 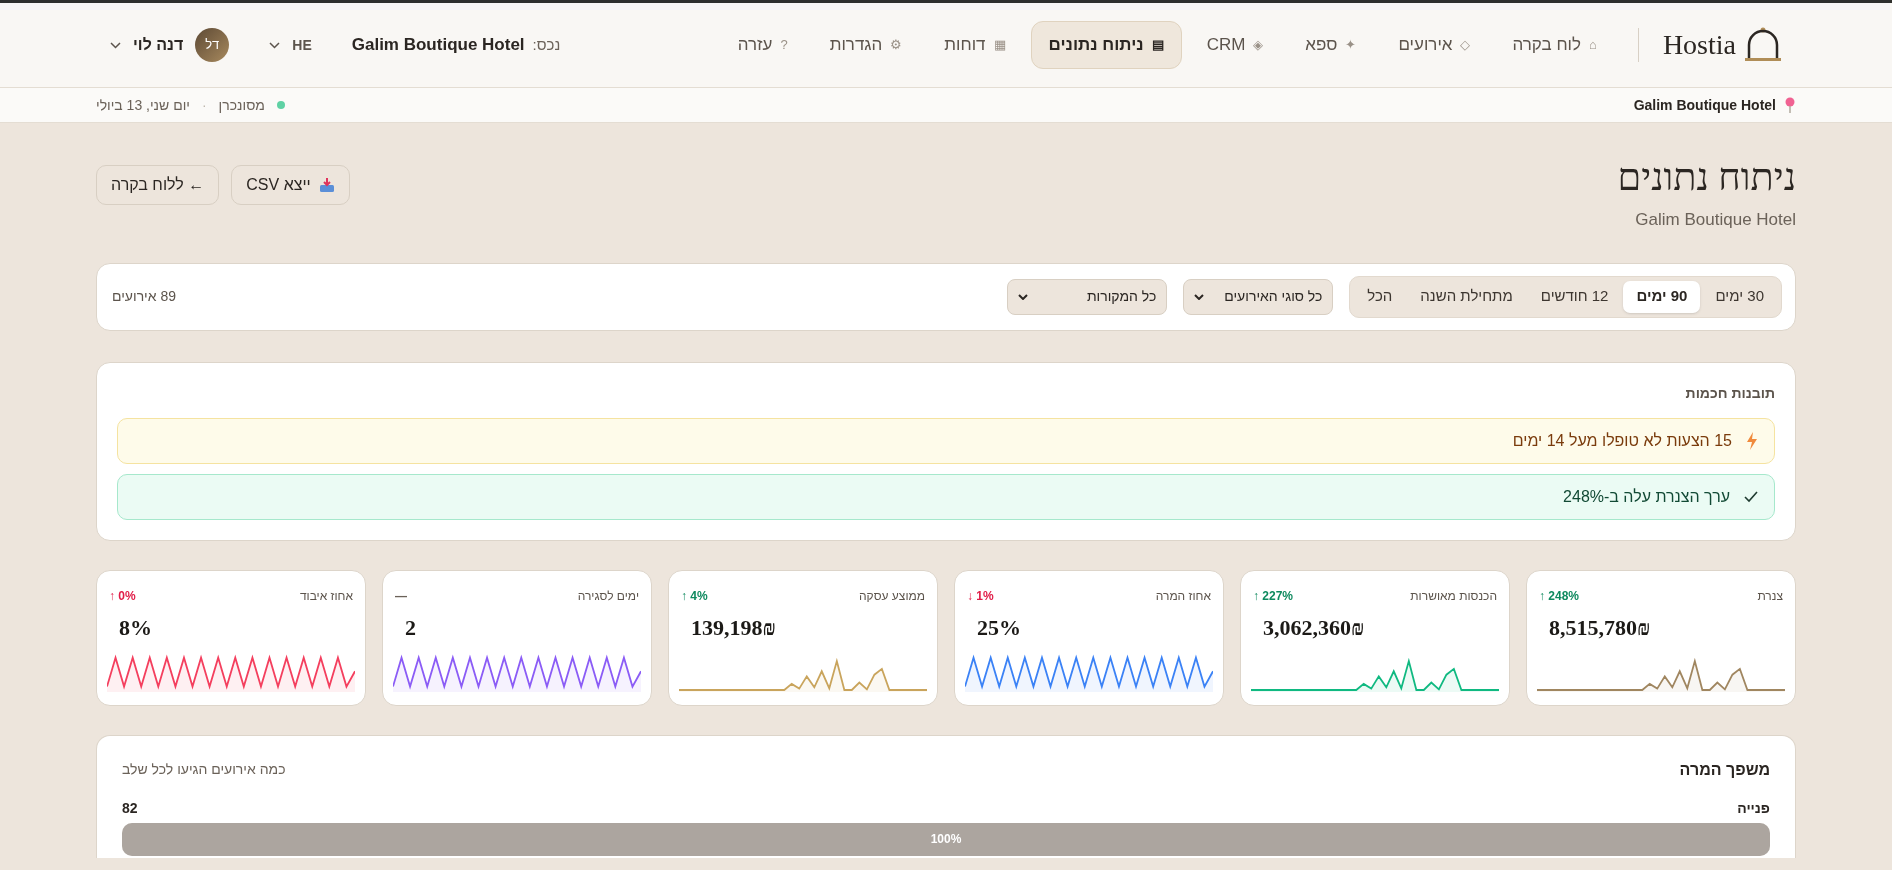 What do you see at coordinates (204, 769) in the screenshot?
I see `section-subtitle: כמה אירועים הגיעו לכל שלב` at bounding box center [204, 769].